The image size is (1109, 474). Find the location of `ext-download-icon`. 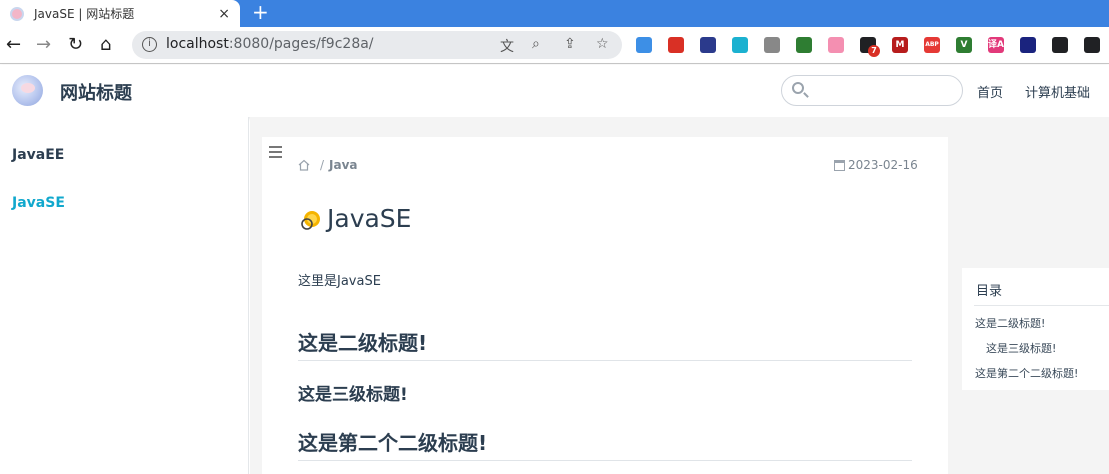

ext-download-icon is located at coordinates (804, 45).